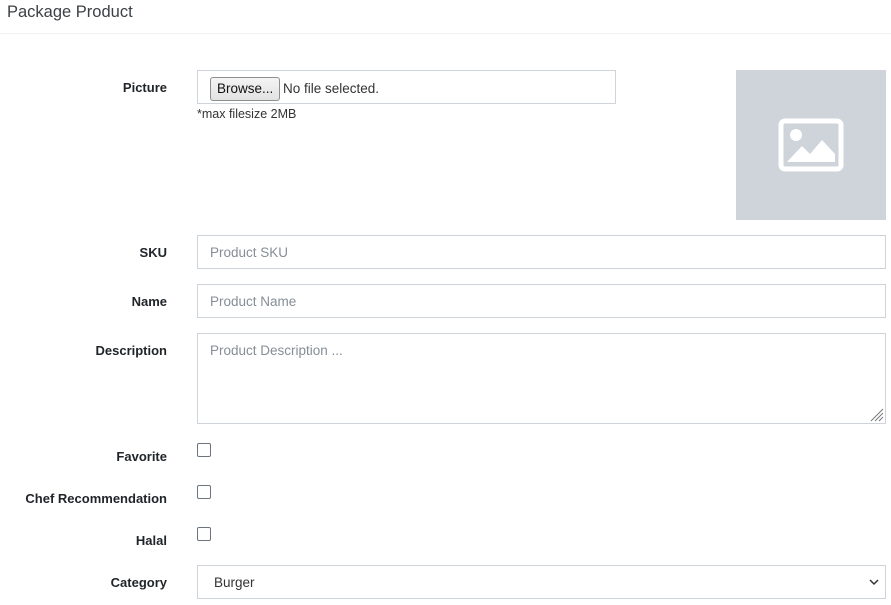  What do you see at coordinates (96, 498) in the screenshot?
I see `chef-recommendation-label: Chef Recommendation` at bounding box center [96, 498].